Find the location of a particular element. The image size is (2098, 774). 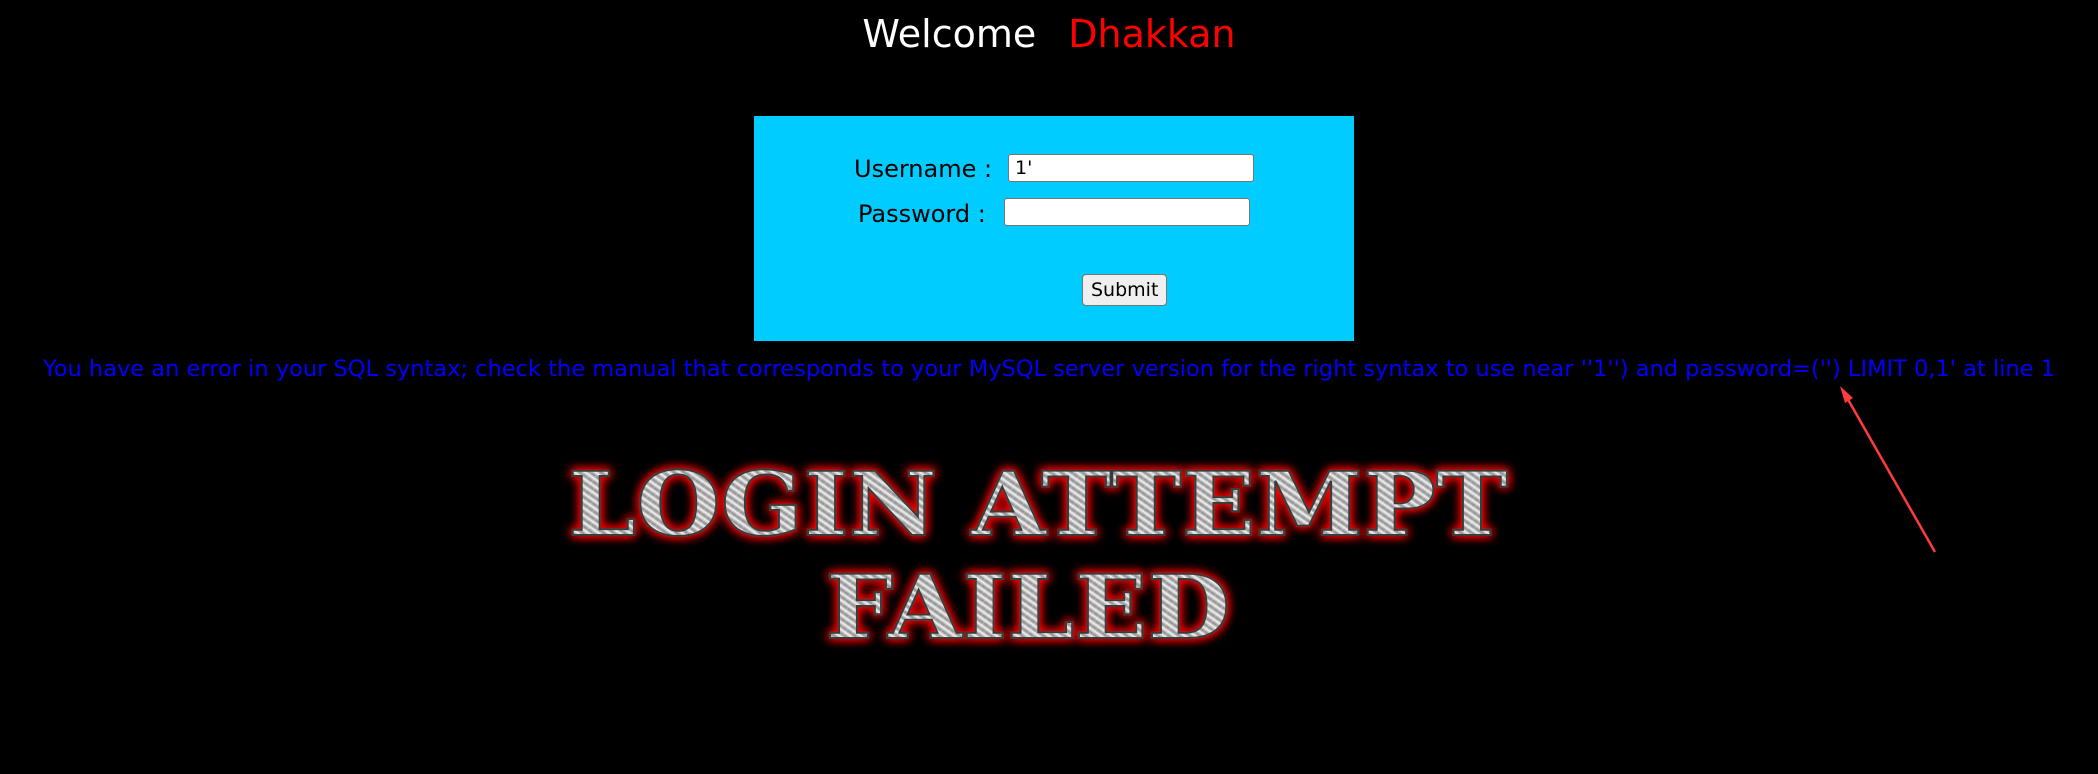

banner-line-2: FAILED is located at coordinates (1028, 607).